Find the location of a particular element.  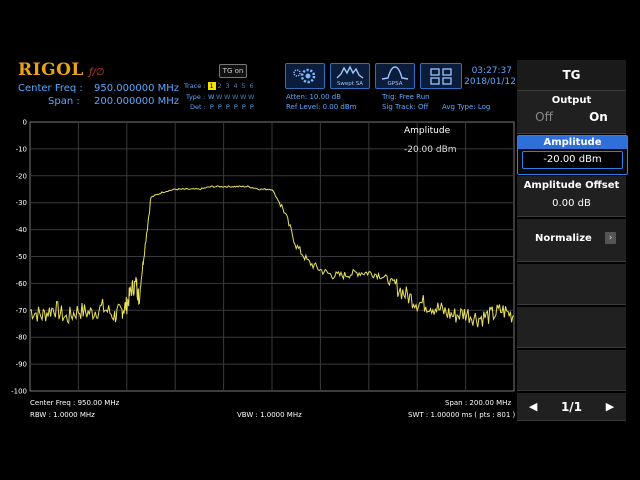

output-on-option: On is located at coordinates (598, 117).